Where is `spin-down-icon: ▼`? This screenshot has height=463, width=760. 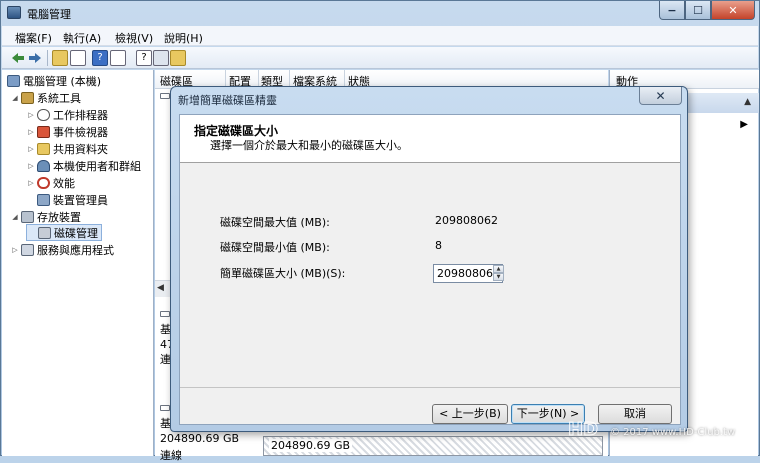 spin-down-icon: ▼ is located at coordinates (498, 277).